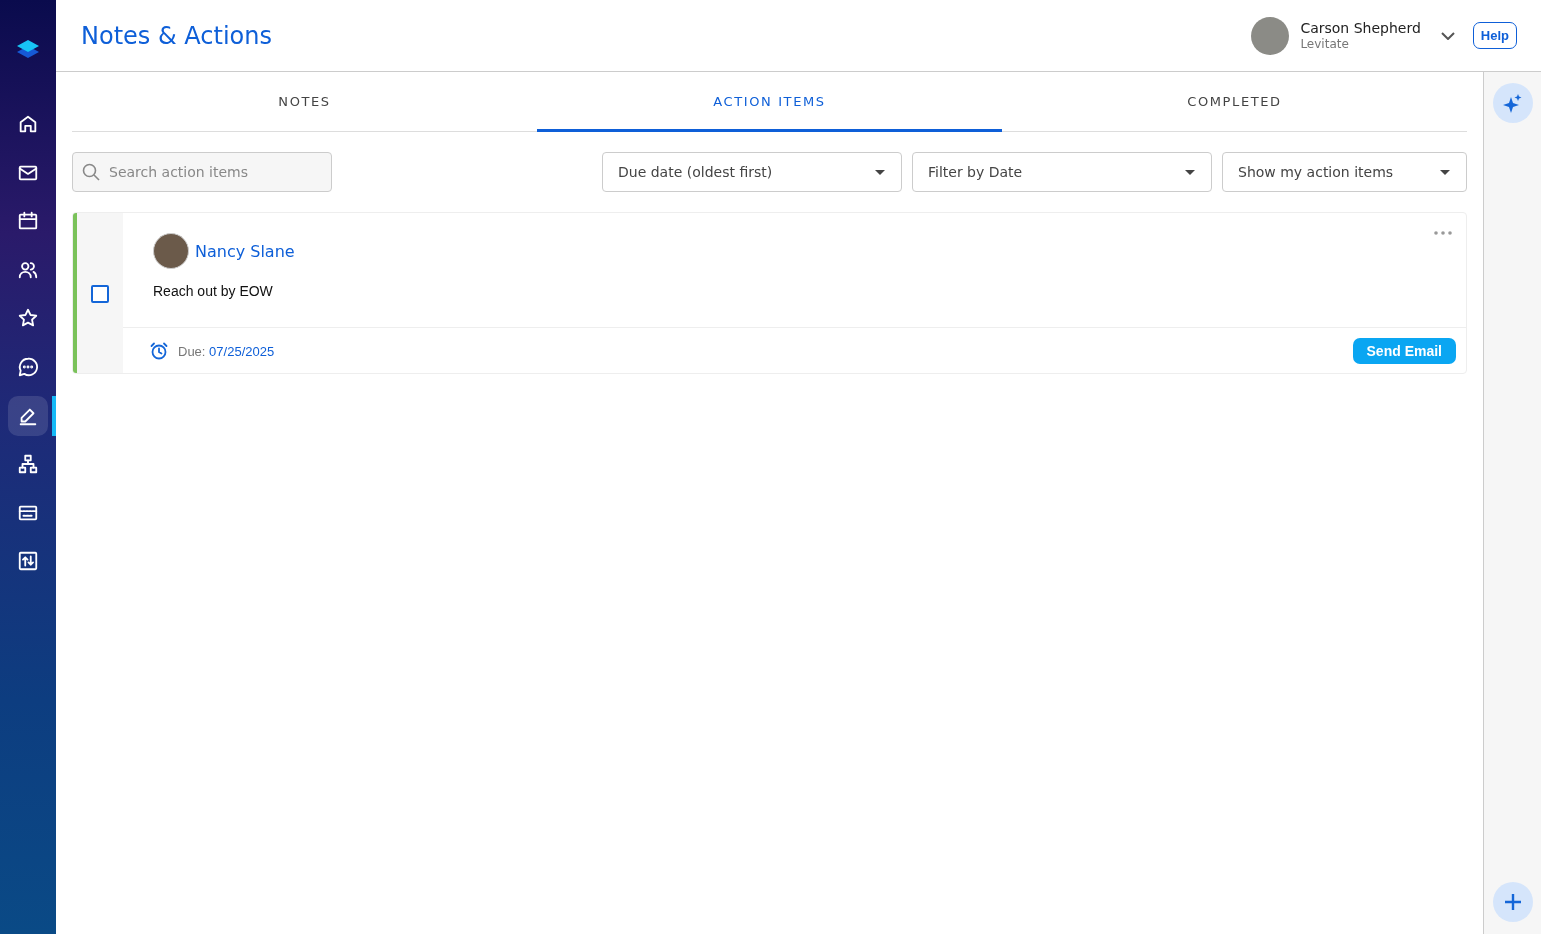 The height and width of the screenshot is (934, 1541). I want to click on sparkle-button, so click(1512, 103).